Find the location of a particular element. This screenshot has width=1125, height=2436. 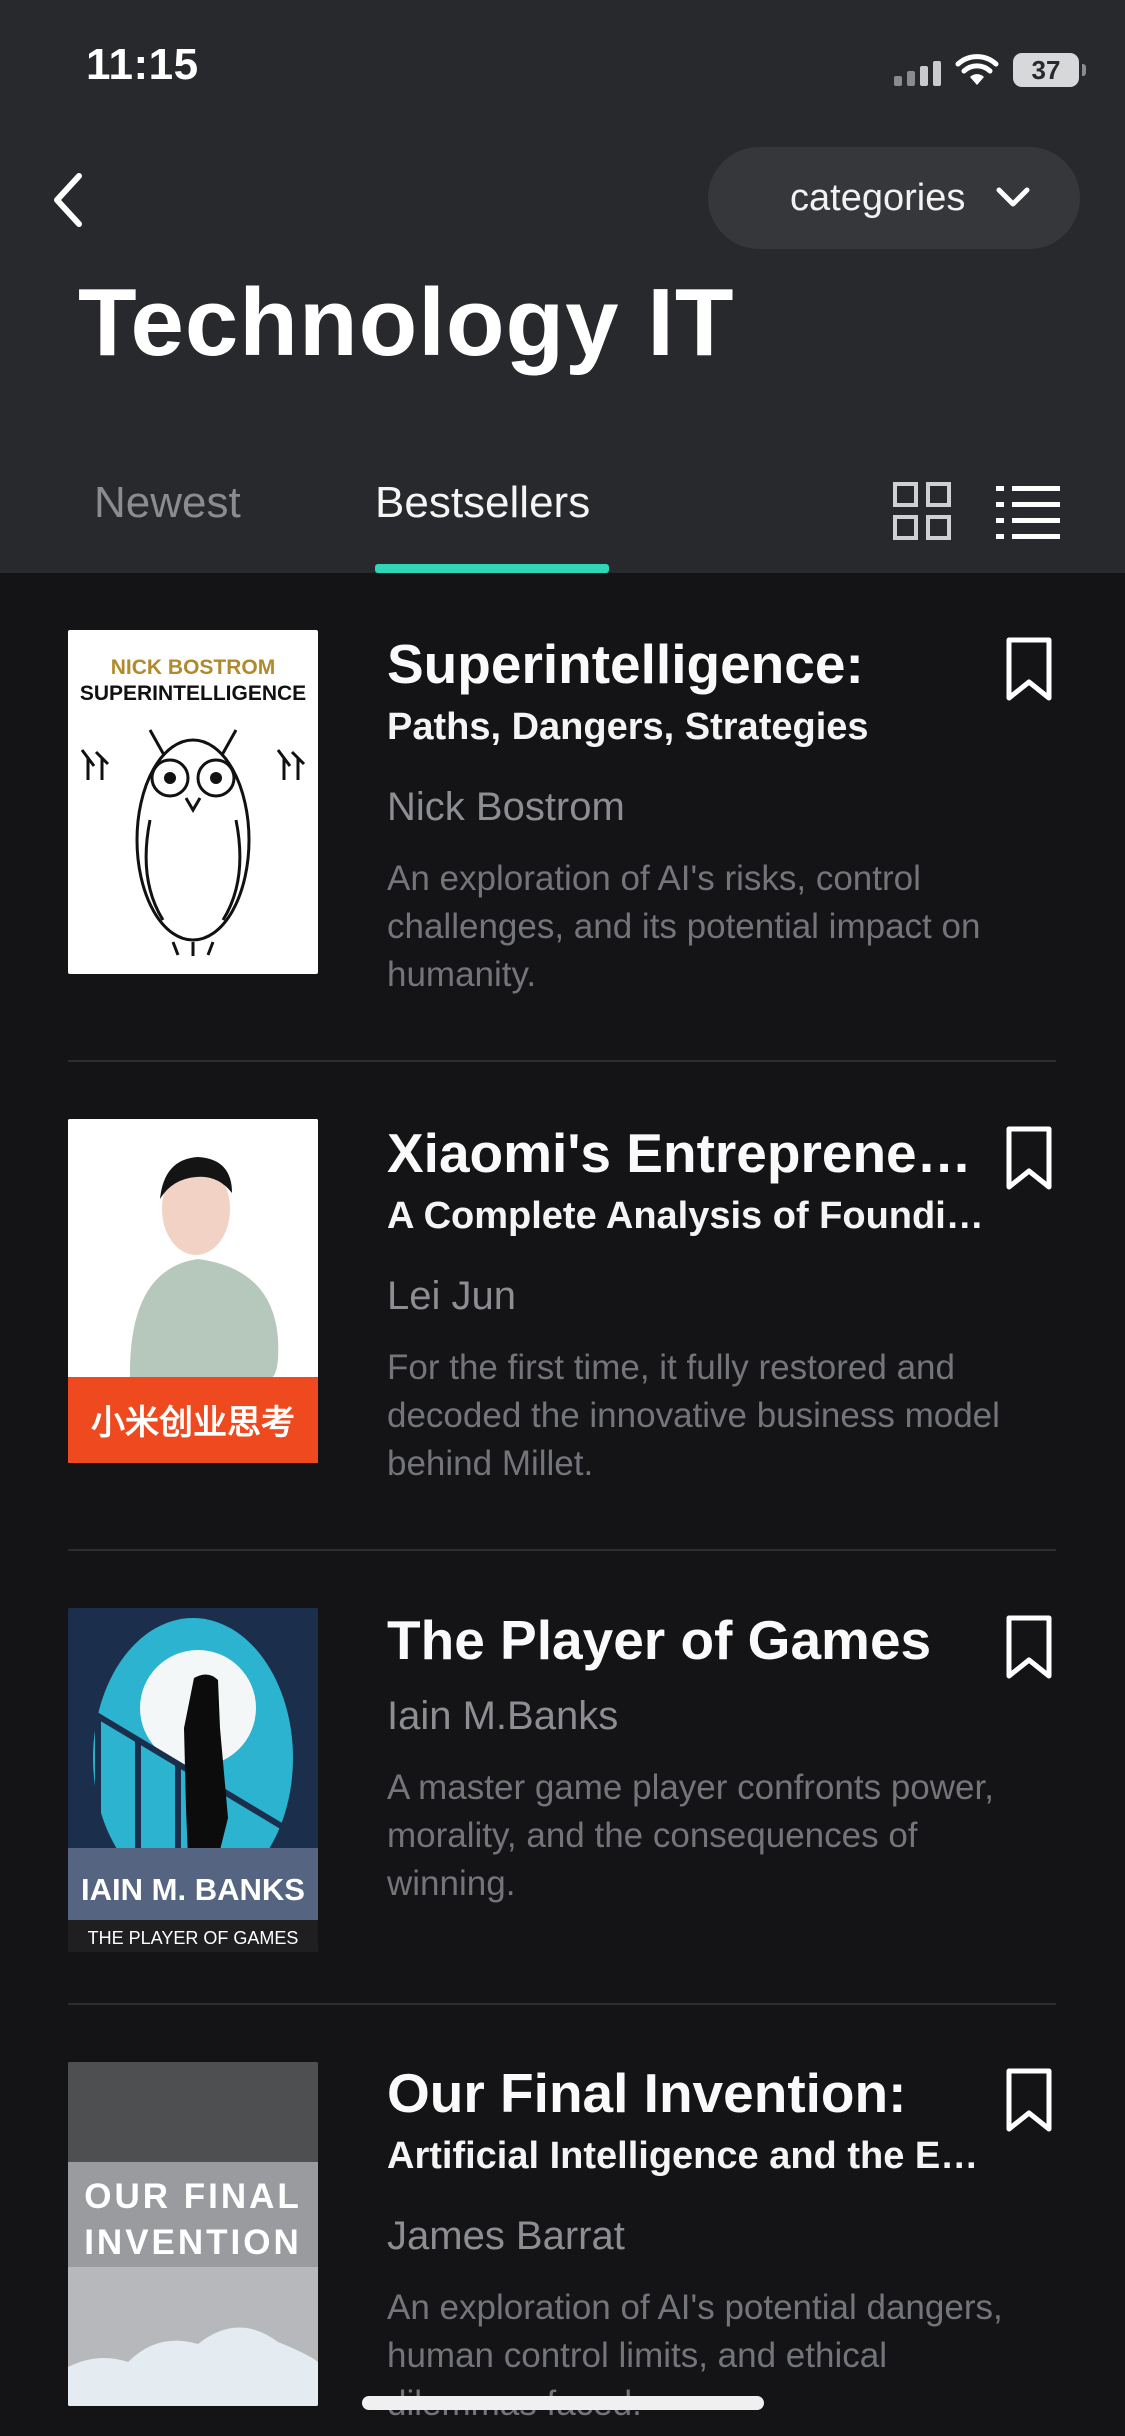

book-cover: 小米创业思考 is located at coordinates (193, 1291).